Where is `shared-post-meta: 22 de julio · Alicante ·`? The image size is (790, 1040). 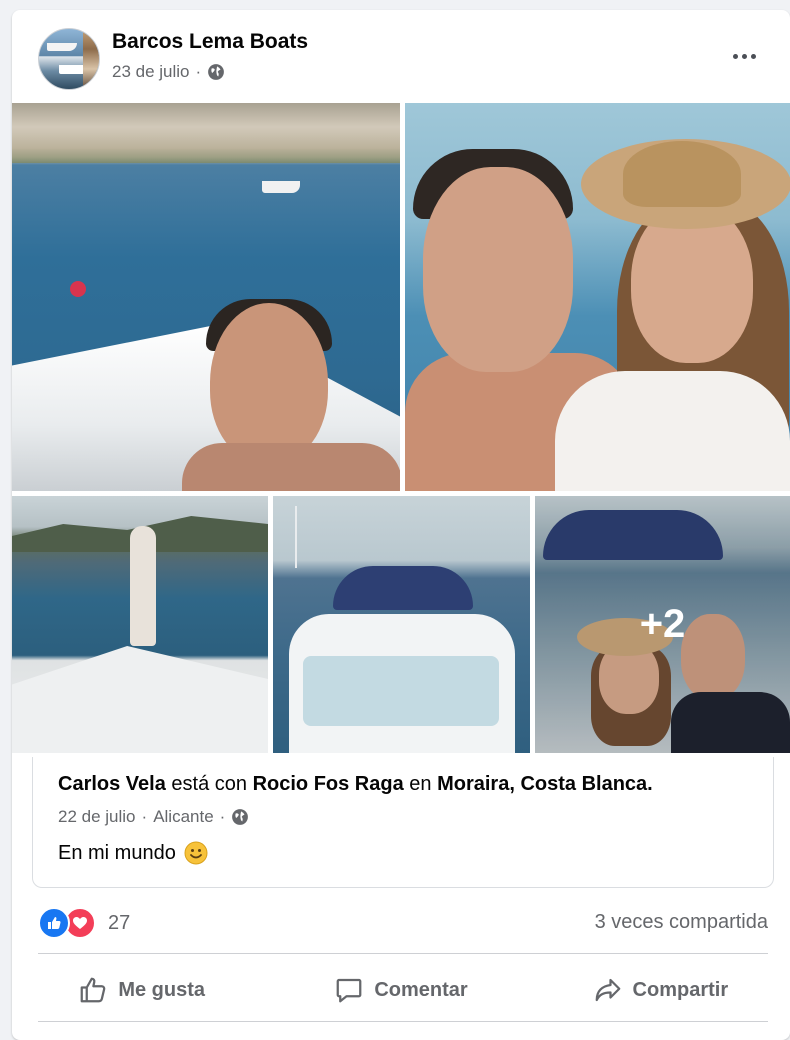 shared-post-meta: 22 de julio · Alicante · is located at coordinates (153, 817).